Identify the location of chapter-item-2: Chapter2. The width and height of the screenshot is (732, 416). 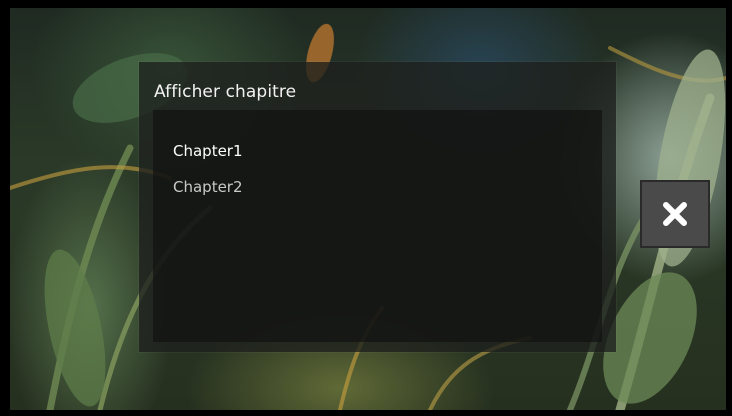
(208, 187).